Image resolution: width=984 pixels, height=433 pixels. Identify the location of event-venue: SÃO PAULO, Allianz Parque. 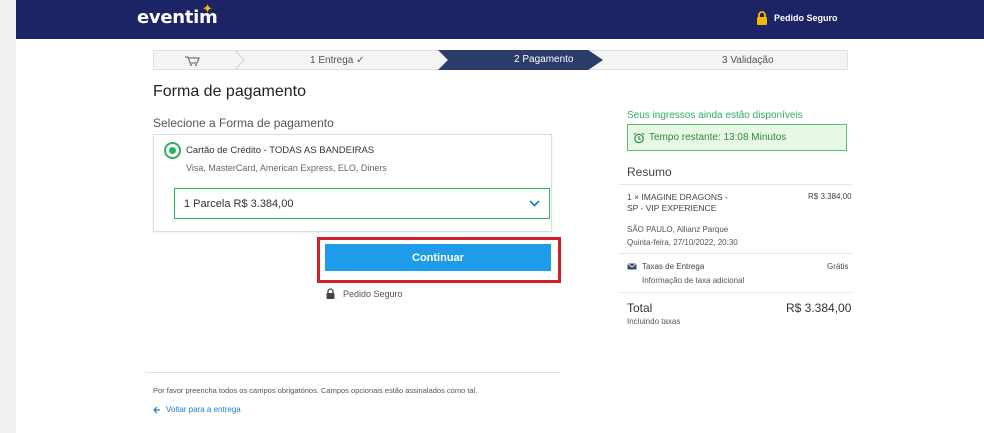
(678, 229).